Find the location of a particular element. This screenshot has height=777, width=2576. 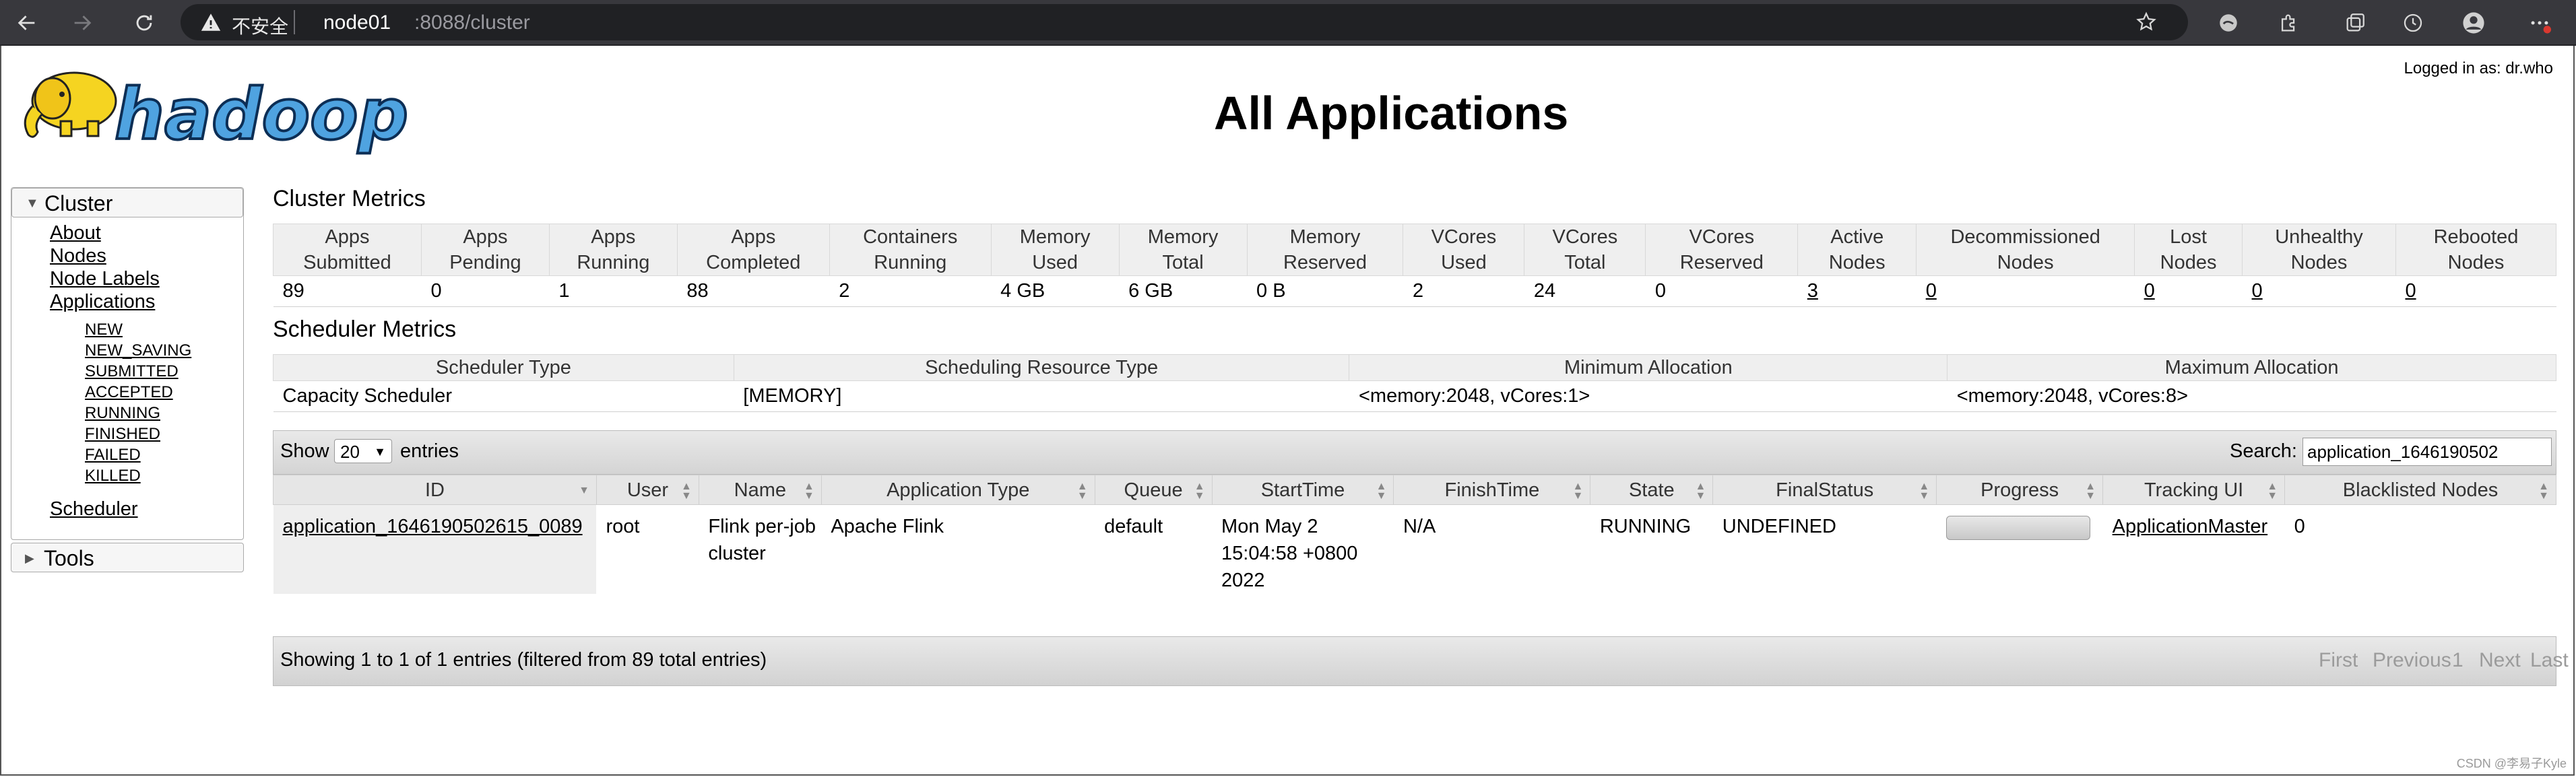

sortable-column-header: Progress ▲ ▼ is located at coordinates (2020, 490).